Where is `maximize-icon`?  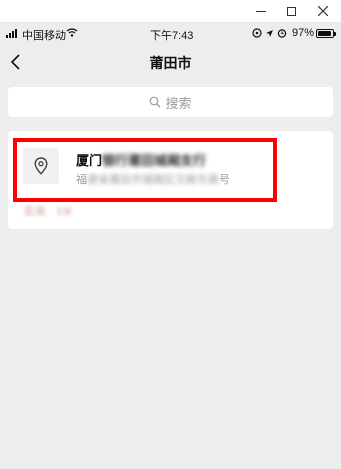
maximize-icon is located at coordinates (291, 11).